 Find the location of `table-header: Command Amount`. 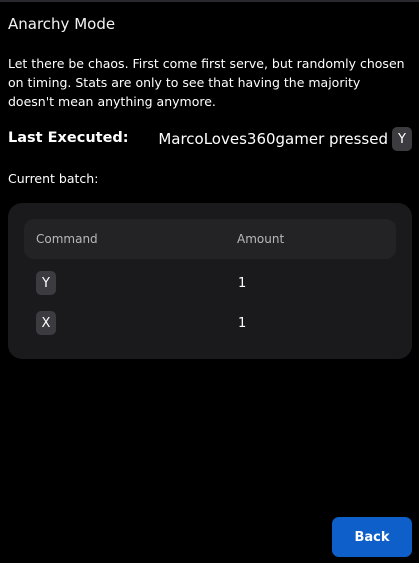

table-header: Command Amount is located at coordinates (210, 239).